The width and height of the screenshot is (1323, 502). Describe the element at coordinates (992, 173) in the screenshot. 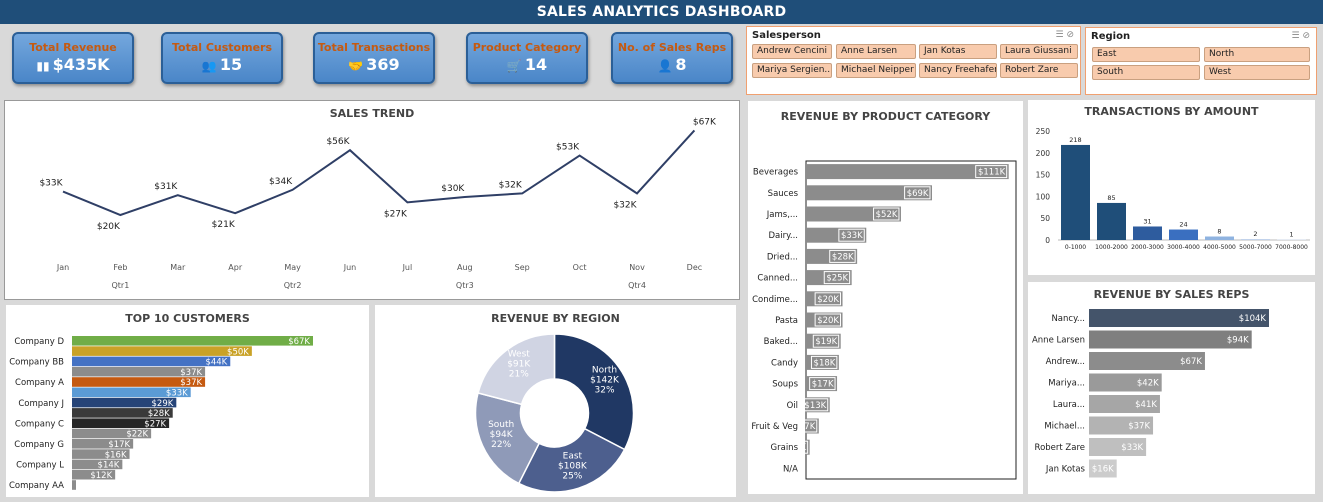

I see `bar-value-label: $111K` at that location.